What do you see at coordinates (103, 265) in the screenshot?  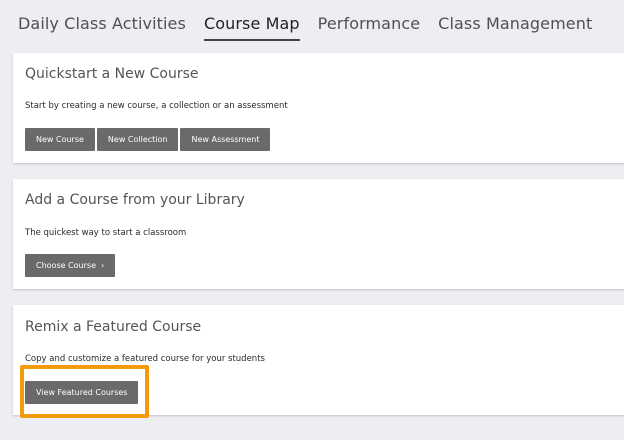 I see `chevron-right-icon: ›` at bounding box center [103, 265].